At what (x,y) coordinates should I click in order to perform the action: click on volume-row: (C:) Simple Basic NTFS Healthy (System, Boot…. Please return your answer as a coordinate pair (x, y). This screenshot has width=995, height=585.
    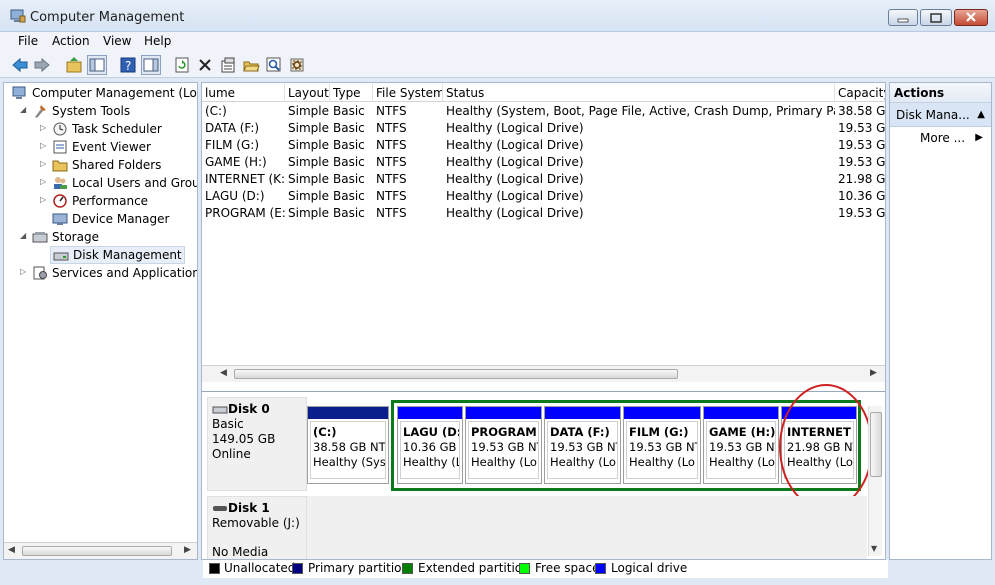
    Looking at the image, I should click on (543, 111).